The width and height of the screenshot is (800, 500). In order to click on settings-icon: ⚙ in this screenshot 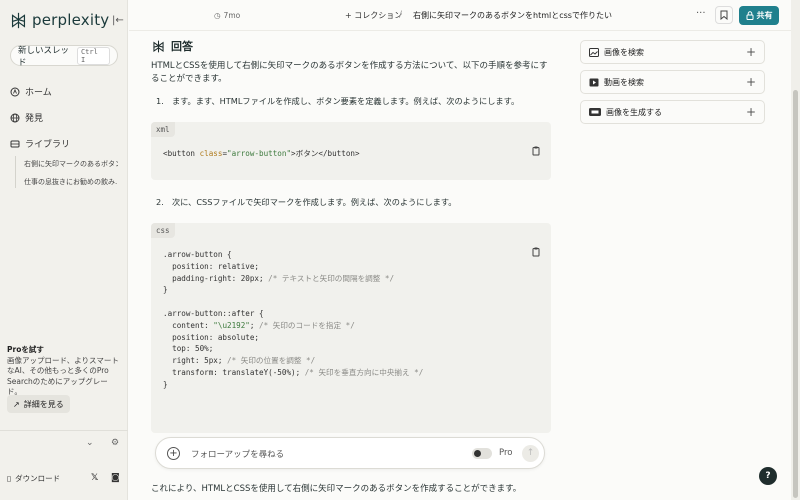, I will do `click(115, 443)`.